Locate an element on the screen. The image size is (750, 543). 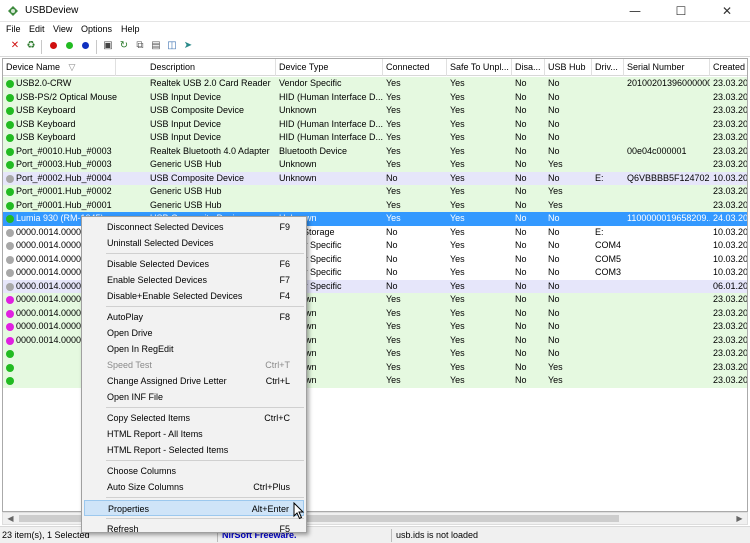
column-header: Connected is located at coordinates (415, 67).